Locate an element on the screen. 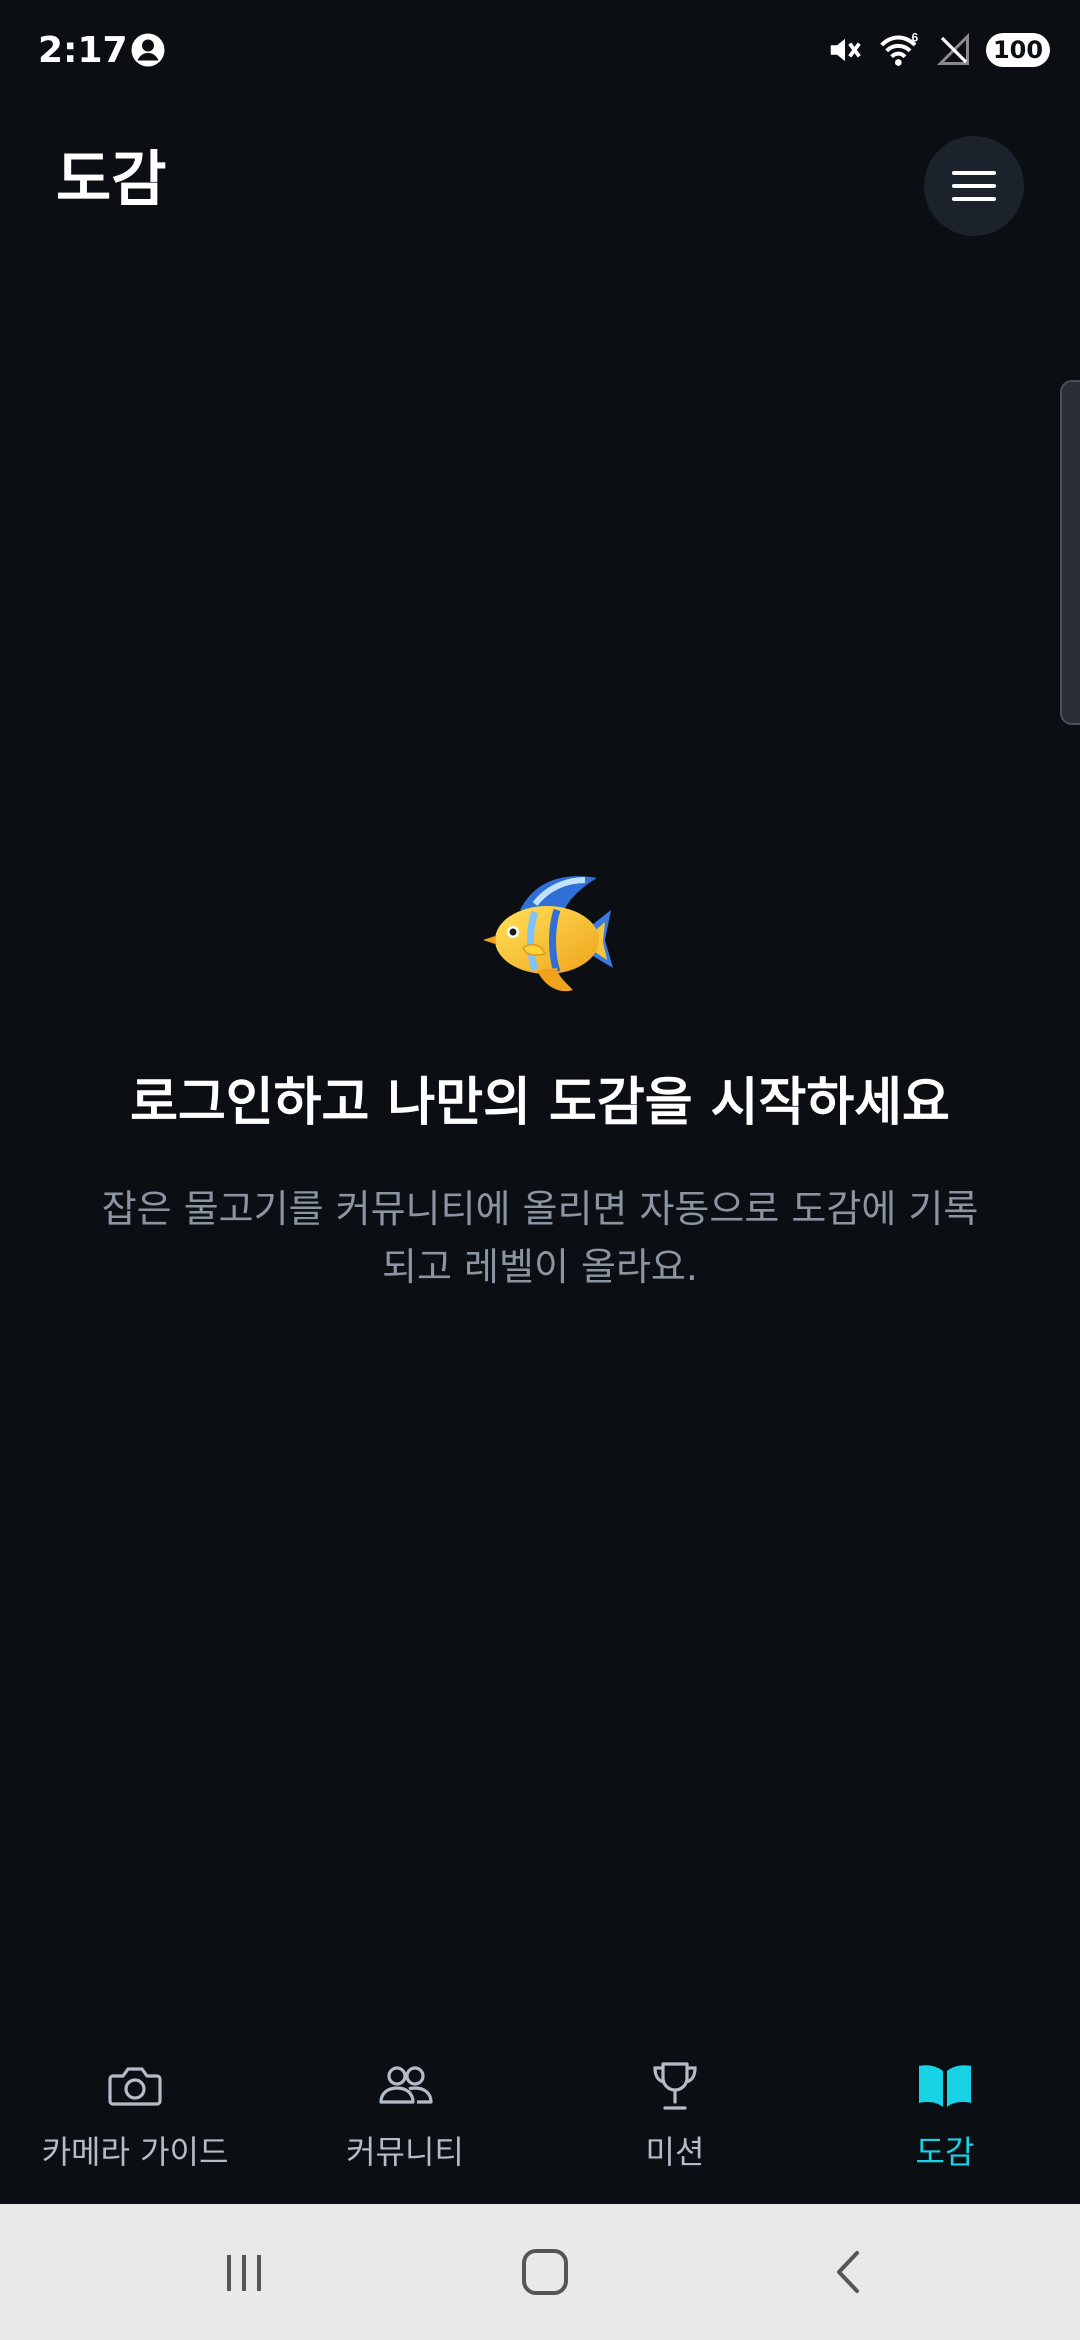  account-icon is located at coordinates (148, 50).